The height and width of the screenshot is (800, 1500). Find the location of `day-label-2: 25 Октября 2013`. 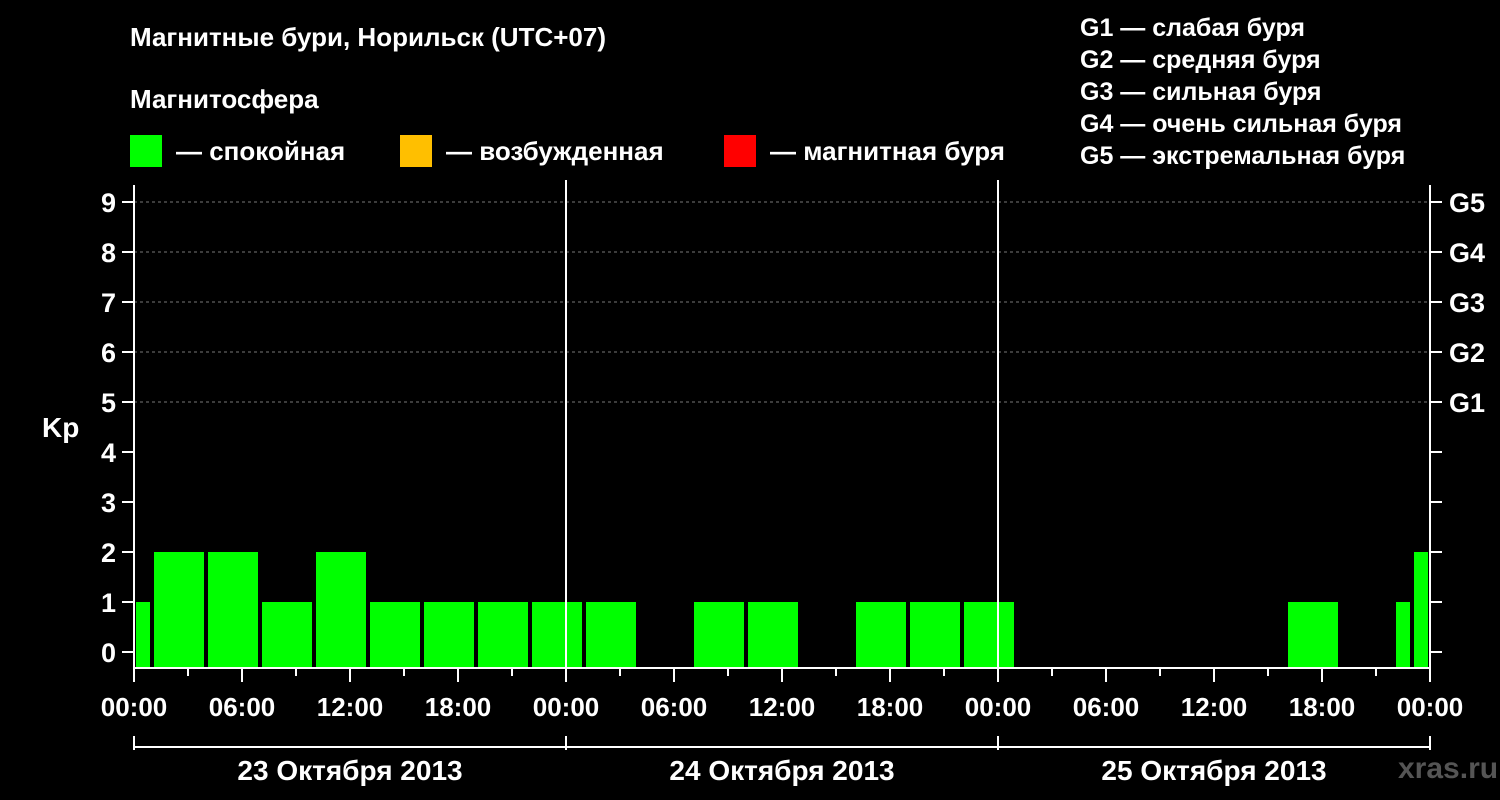

day-label-2: 25 Октября 2013 is located at coordinates (1213, 770).